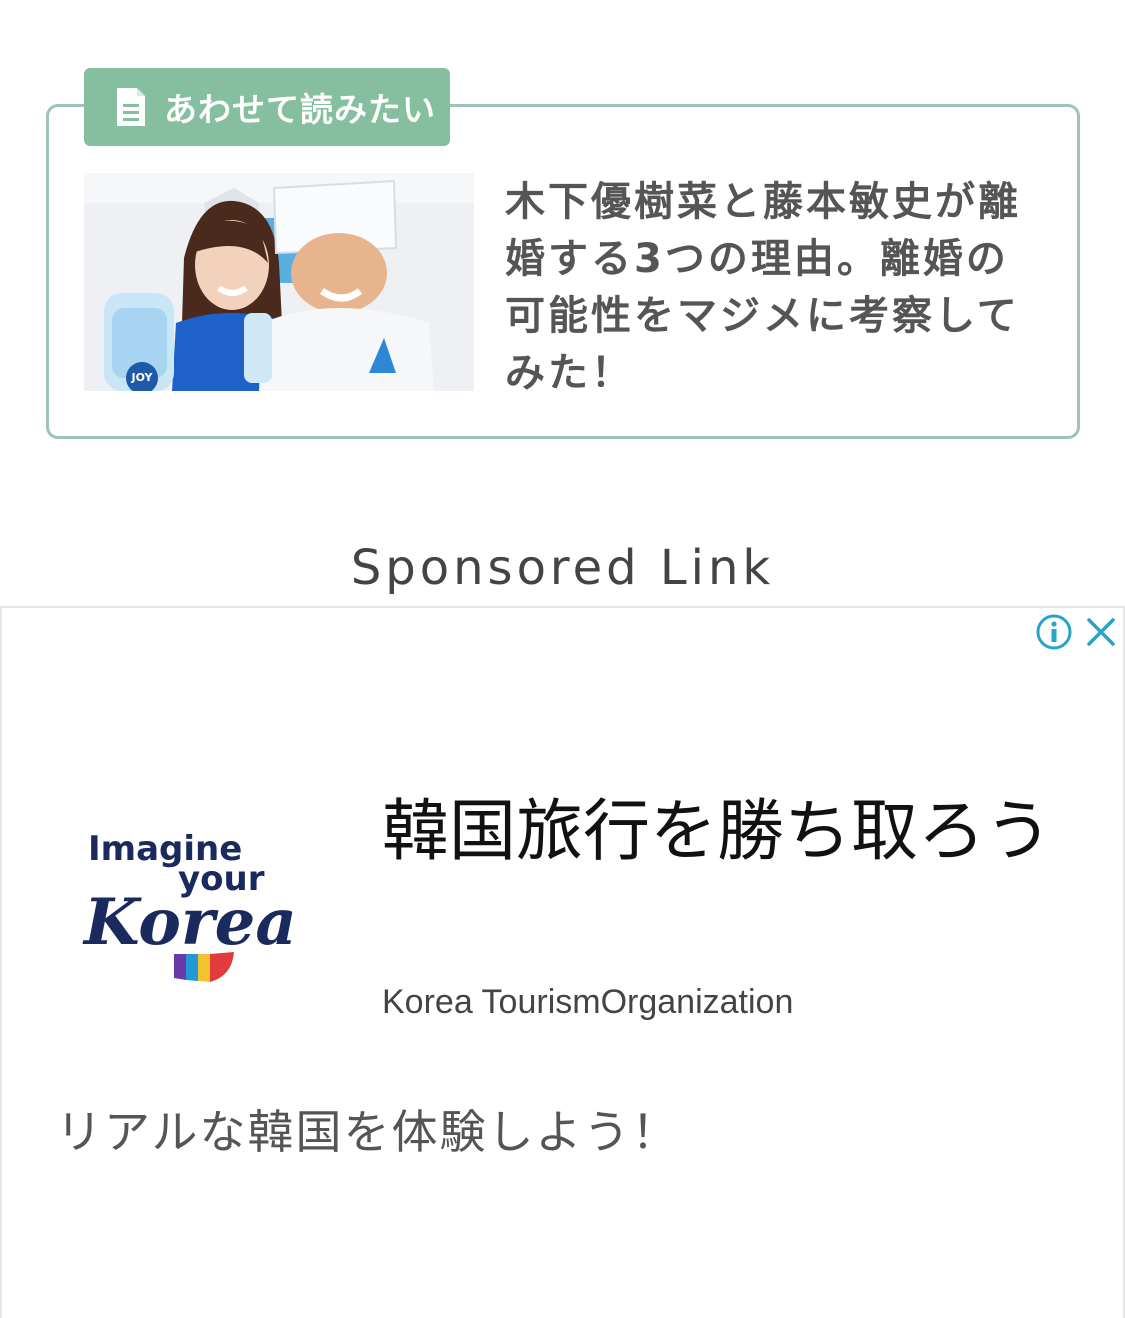  Describe the element at coordinates (131, 107) in the screenshot. I see `document-icon` at that location.